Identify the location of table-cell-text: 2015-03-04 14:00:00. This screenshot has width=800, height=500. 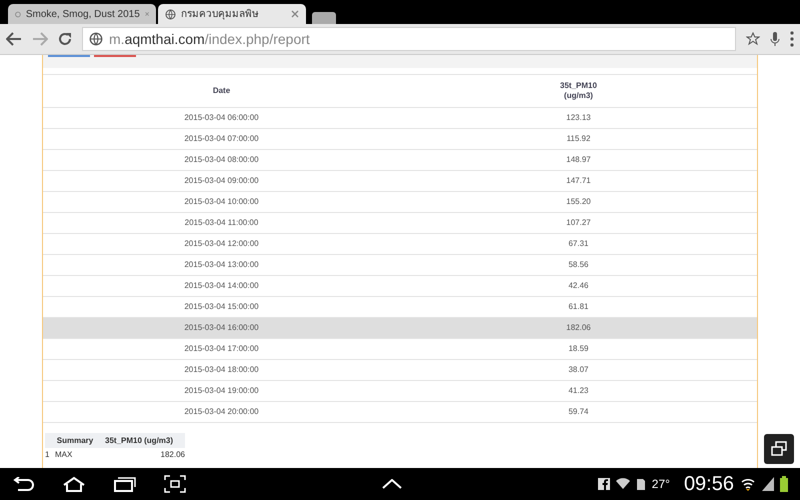
(221, 286).